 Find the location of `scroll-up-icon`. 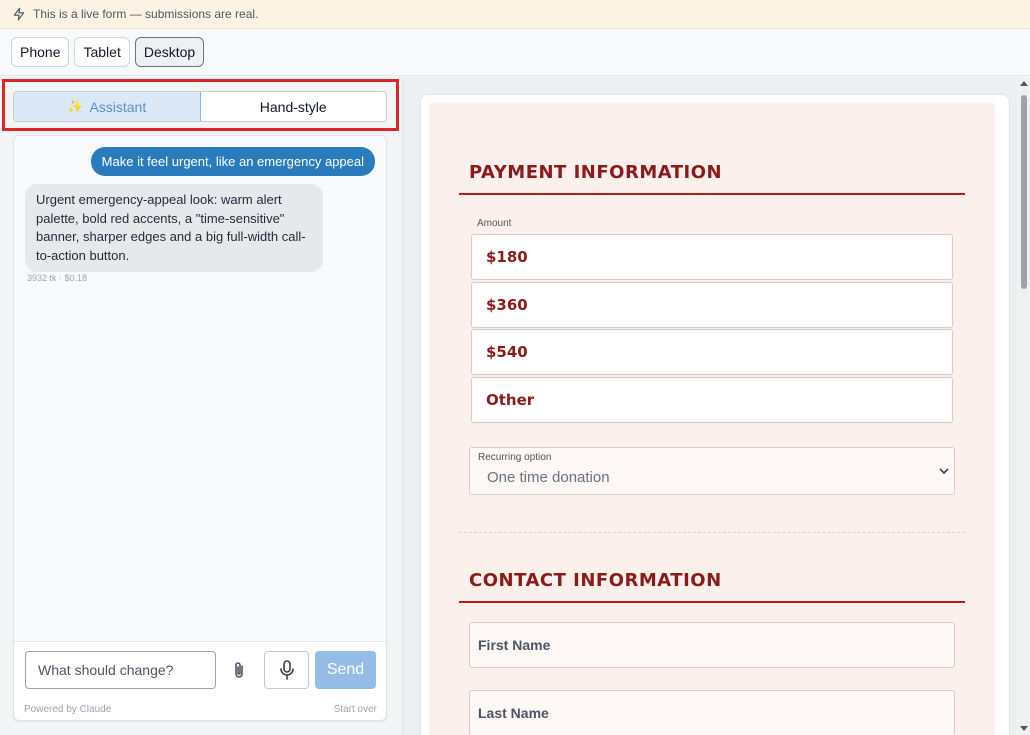

scroll-up-icon is located at coordinates (1024, 83).